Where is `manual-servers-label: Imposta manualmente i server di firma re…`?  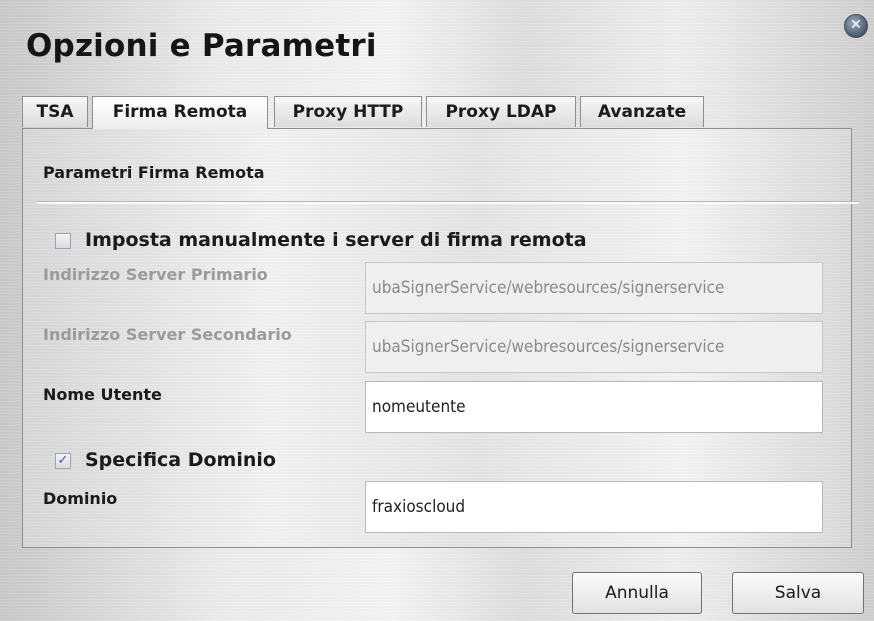
manual-servers-label: Imposta manualmente i server di firma re… is located at coordinates (336, 240).